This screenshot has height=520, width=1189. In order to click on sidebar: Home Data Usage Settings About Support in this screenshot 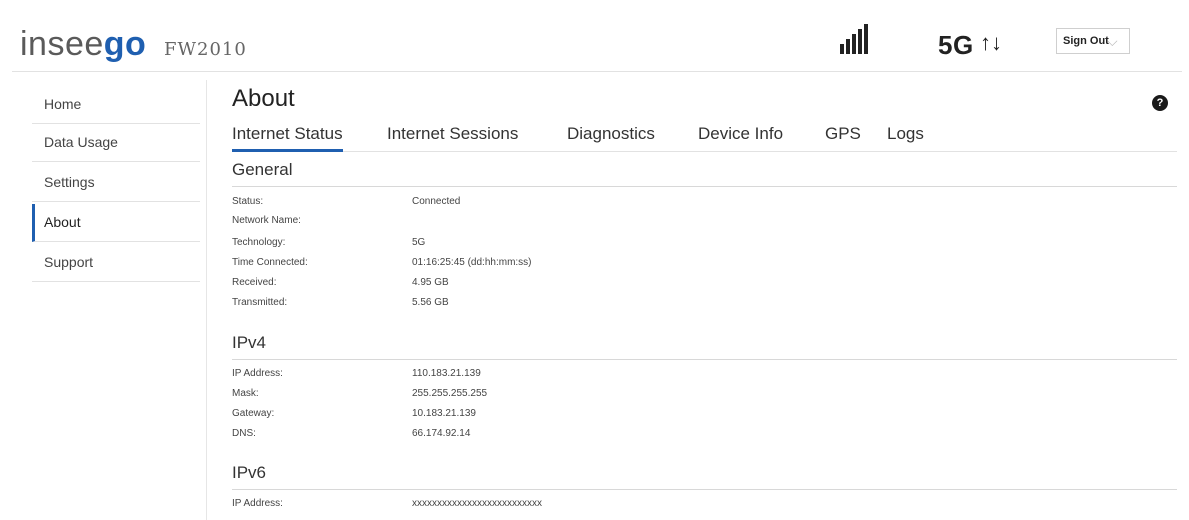, I will do `click(109, 300)`.